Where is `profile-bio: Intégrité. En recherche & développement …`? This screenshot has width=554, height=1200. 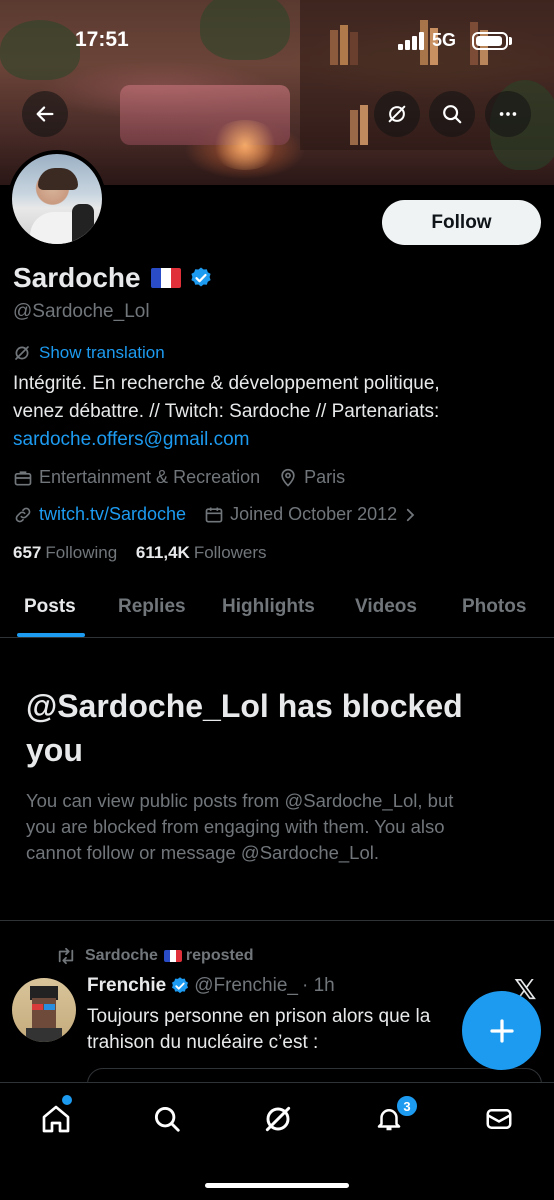
profile-bio: Intégrité. En recherche & développement … is located at coordinates (273, 412).